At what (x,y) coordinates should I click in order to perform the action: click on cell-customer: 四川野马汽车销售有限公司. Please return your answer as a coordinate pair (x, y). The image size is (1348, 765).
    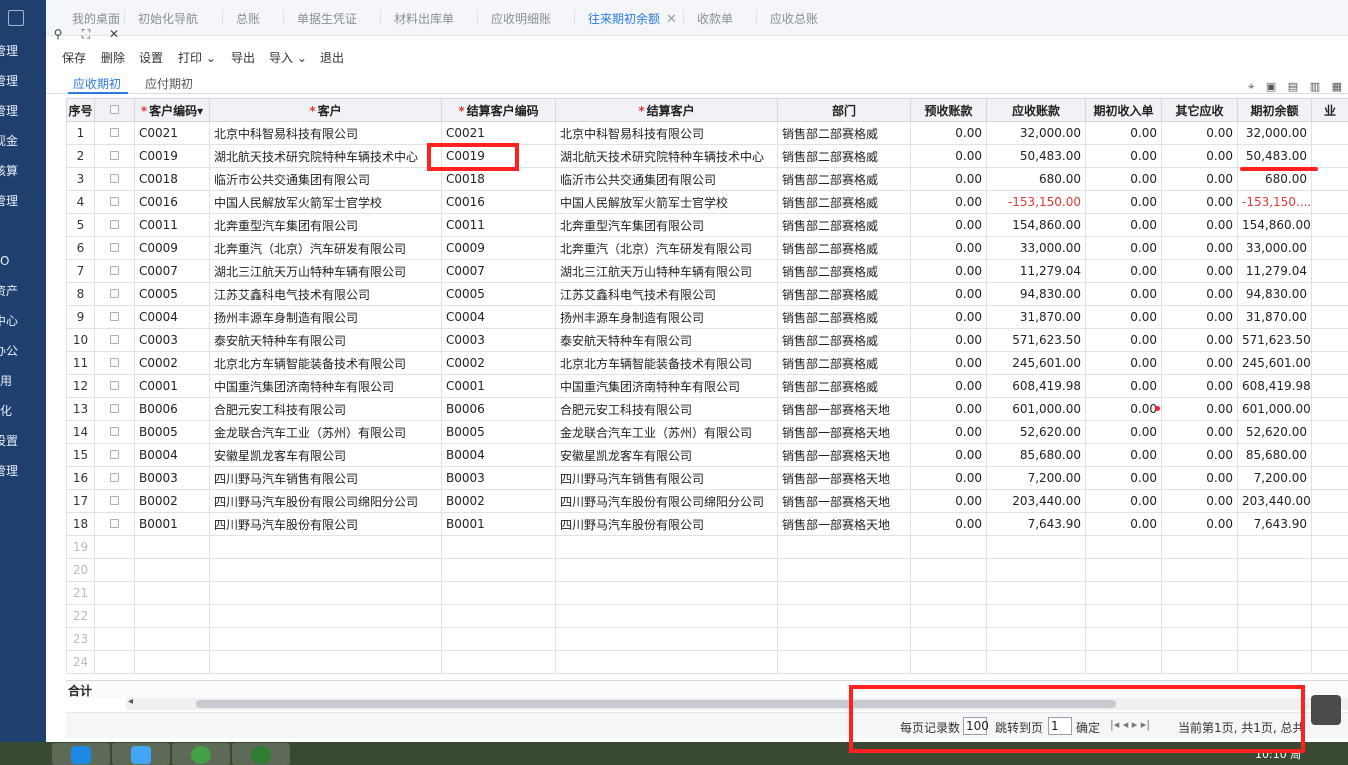
    Looking at the image, I should click on (325, 478).